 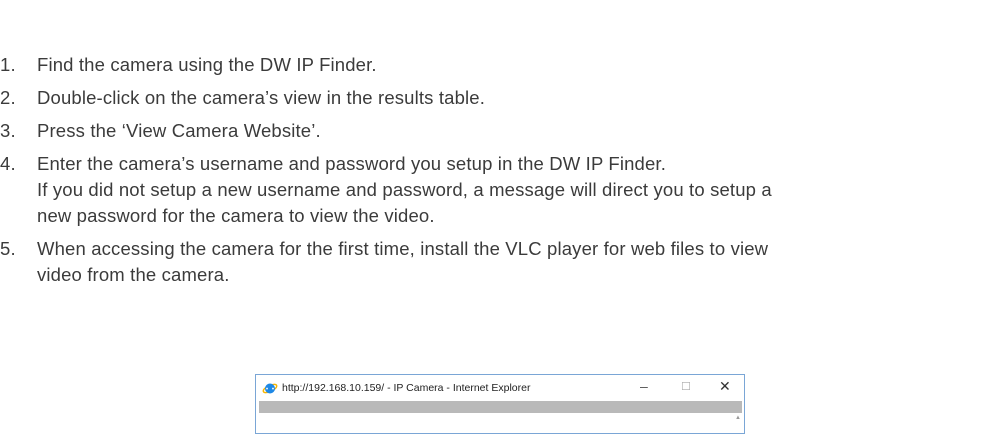 What do you see at coordinates (499, 131) in the screenshot?
I see `step-3: 3. Press the ‘View Camera Website’.` at bounding box center [499, 131].